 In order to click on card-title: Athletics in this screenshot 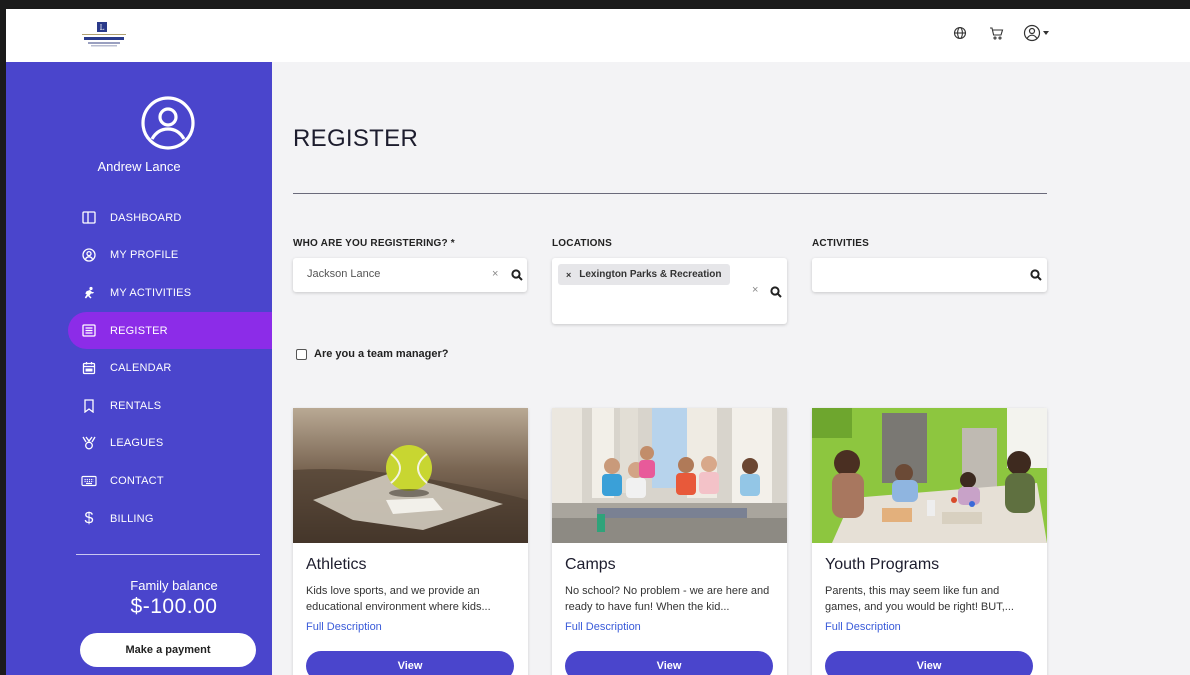, I will do `click(336, 564)`.